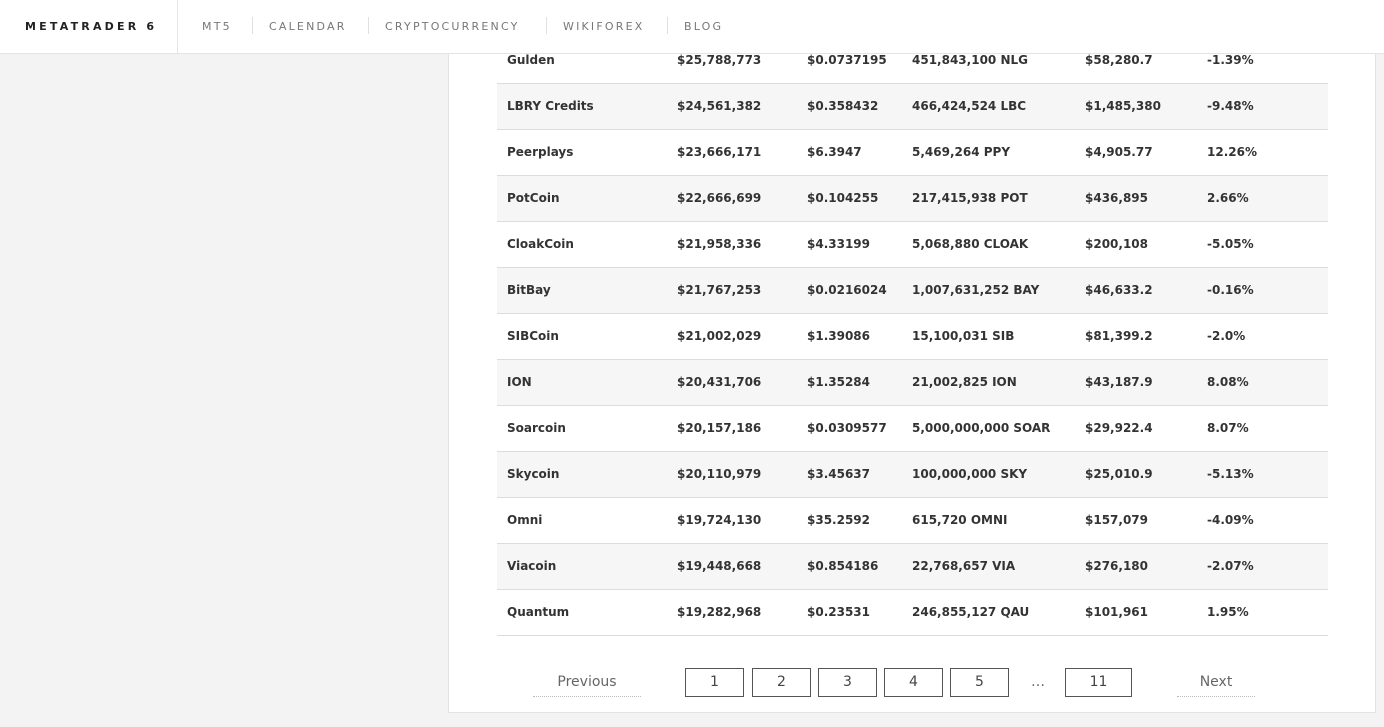 This screenshot has height=727, width=1384. What do you see at coordinates (847, 428) in the screenshot?
I see `price-cell: $0.0309577` at bounding box center [847, 428].